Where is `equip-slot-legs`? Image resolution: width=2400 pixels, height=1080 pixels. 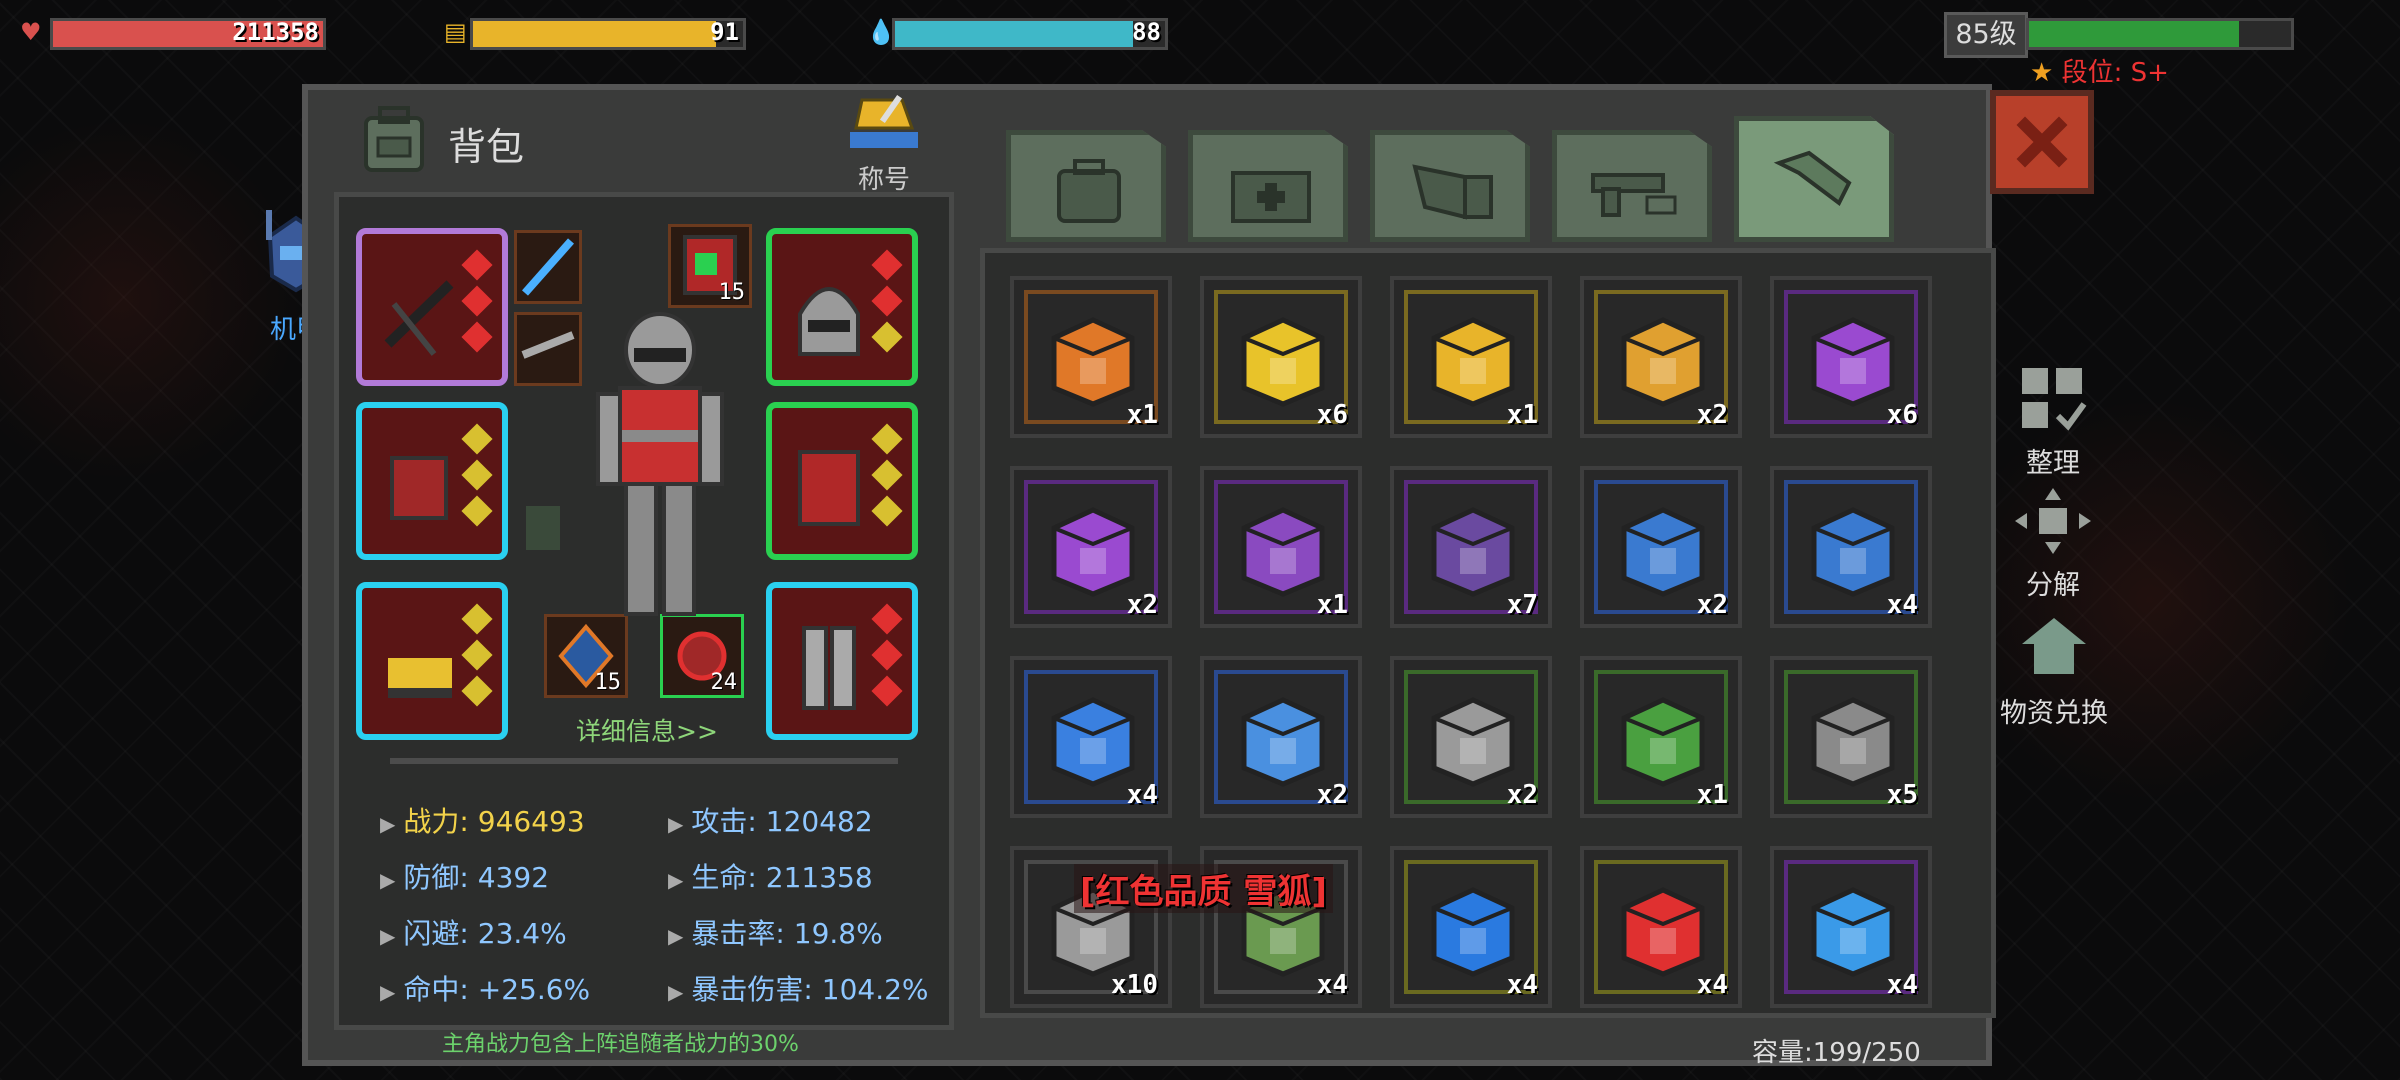 equip-slot-legs is located at coordinates (842, 661).